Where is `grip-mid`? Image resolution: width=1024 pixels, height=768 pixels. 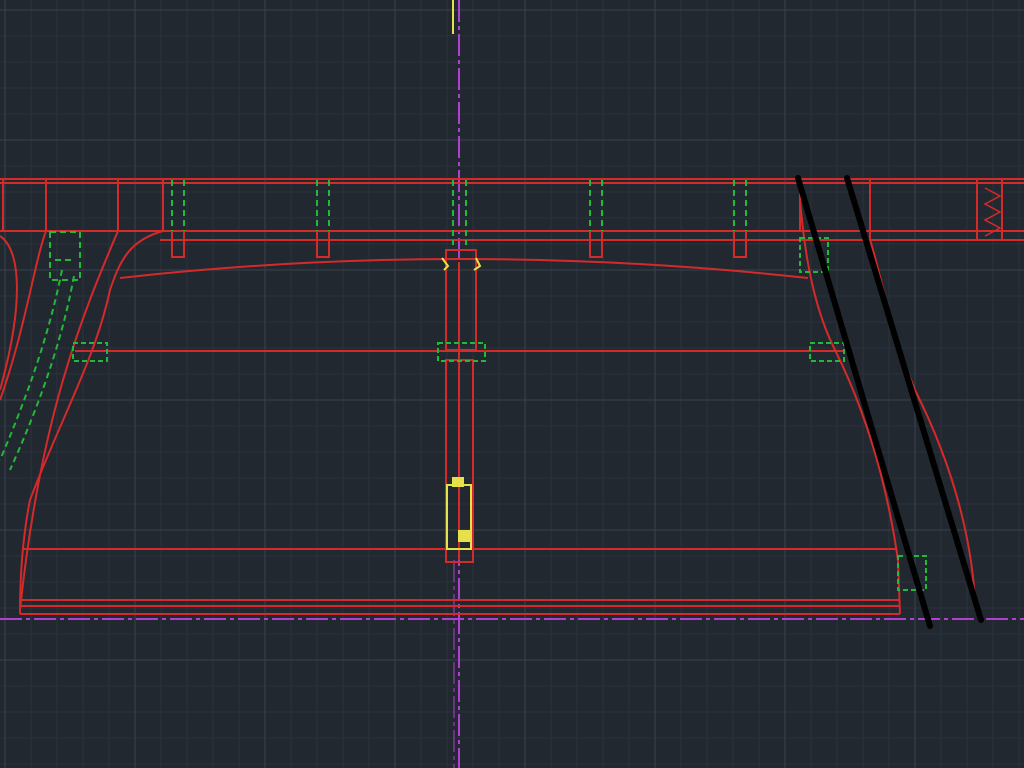
grip-mid is located at coordinates (464, 536).